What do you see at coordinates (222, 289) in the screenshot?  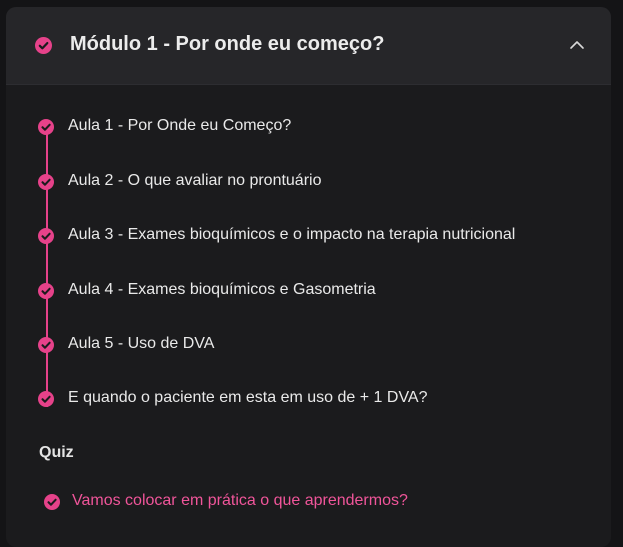 I see `lesson-label: Aula 4 - Exames bioquímicos e Gasometria` at bounding box center [222, 289].